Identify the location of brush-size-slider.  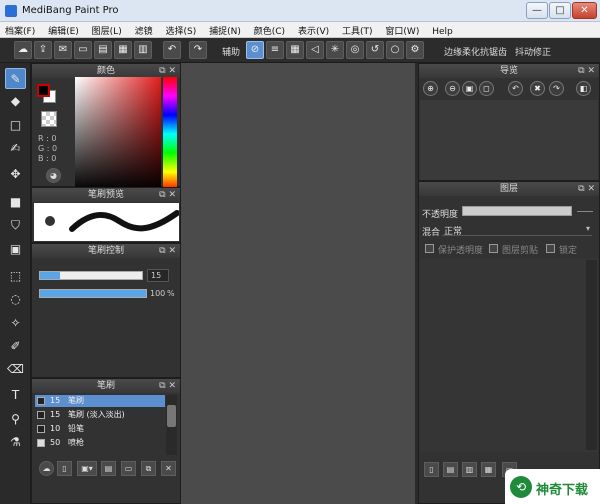
(91, 275).